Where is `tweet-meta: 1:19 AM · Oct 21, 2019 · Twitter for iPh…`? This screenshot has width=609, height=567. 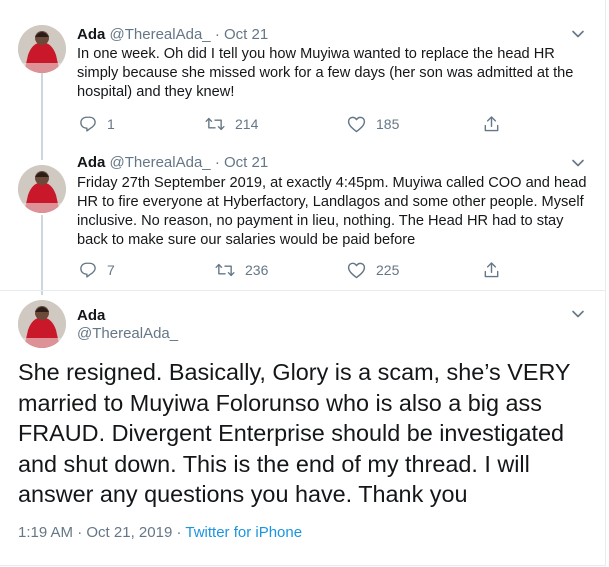 tweet-meta: 1:19 AM · Oct 21, 2019 · Twitter for iPh… is located at coordinates (160, 533).